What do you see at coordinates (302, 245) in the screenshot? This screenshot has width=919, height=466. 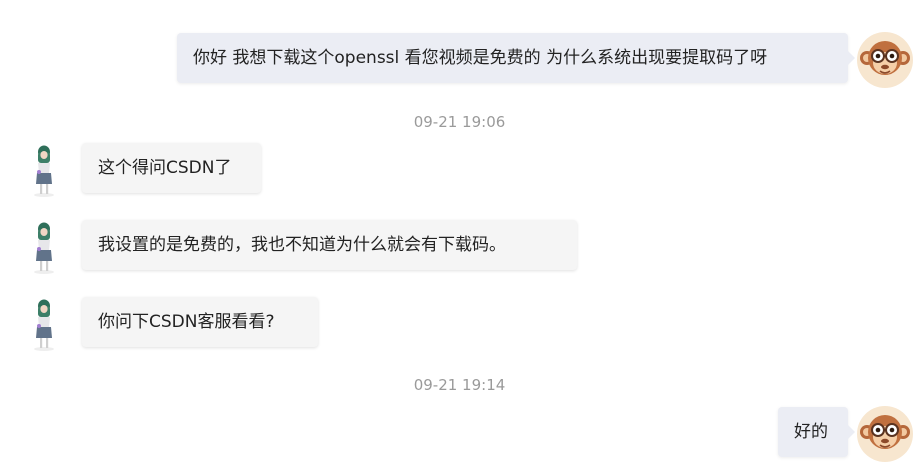 I see `message-text: 我设置的是免费的，我也不知道为什么就会有下载码。` at bounding box center [302, 245].